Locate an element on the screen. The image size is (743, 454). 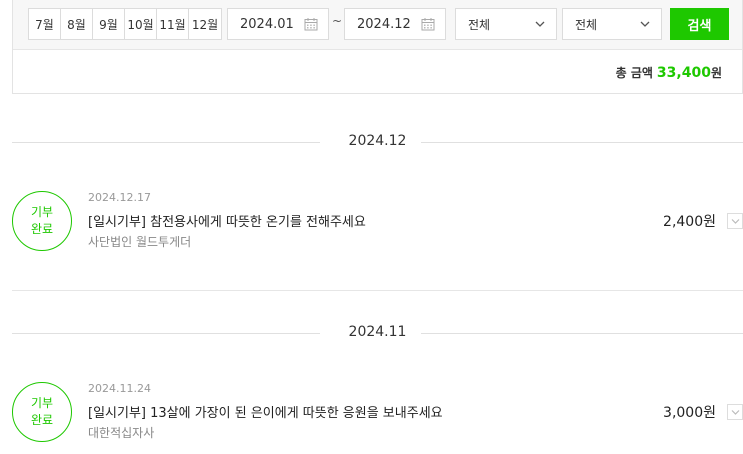
month-divider-label: 2024.11 is located at coordinates (377, 332).